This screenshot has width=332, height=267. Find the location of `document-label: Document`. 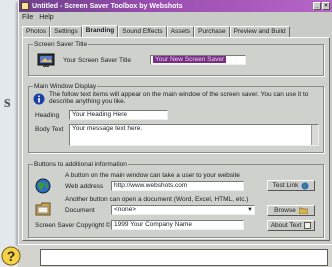

document-label: Document is located at coordinates (80, 210).